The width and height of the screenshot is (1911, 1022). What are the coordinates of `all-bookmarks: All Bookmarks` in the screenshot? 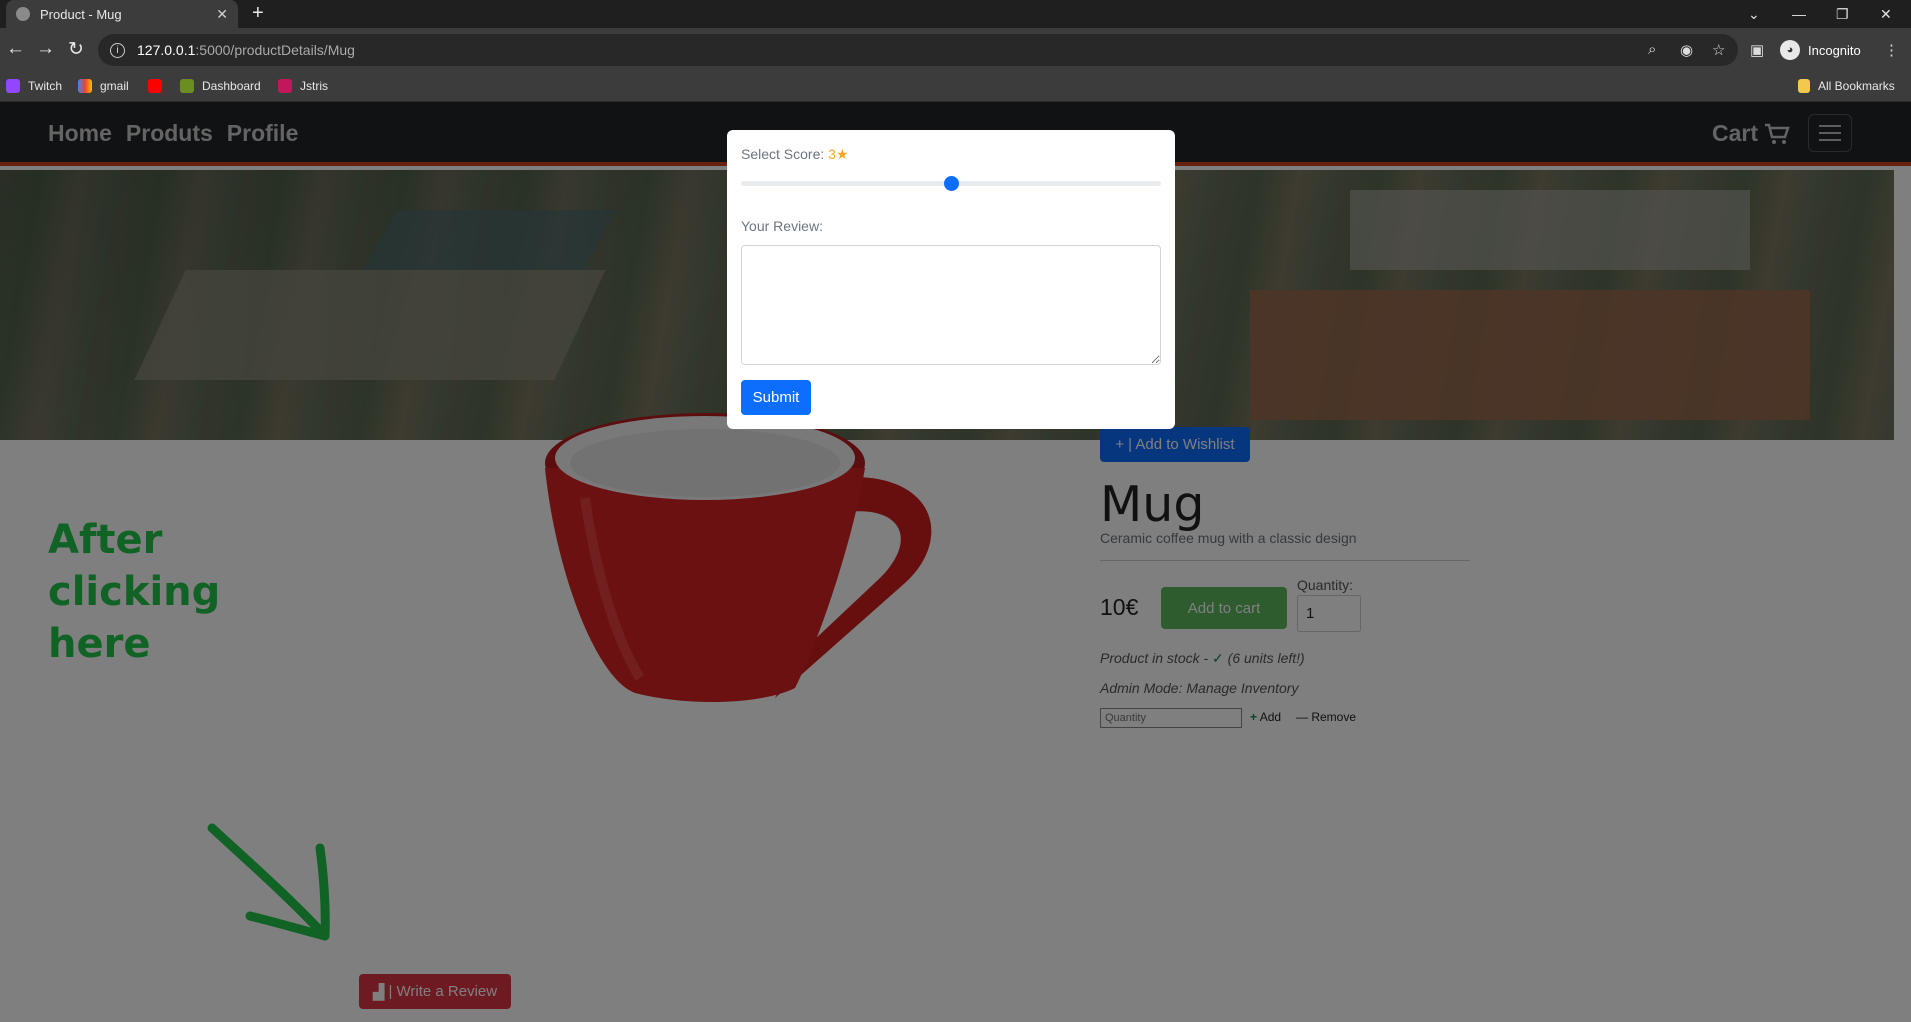 It's located at (1846, 86).